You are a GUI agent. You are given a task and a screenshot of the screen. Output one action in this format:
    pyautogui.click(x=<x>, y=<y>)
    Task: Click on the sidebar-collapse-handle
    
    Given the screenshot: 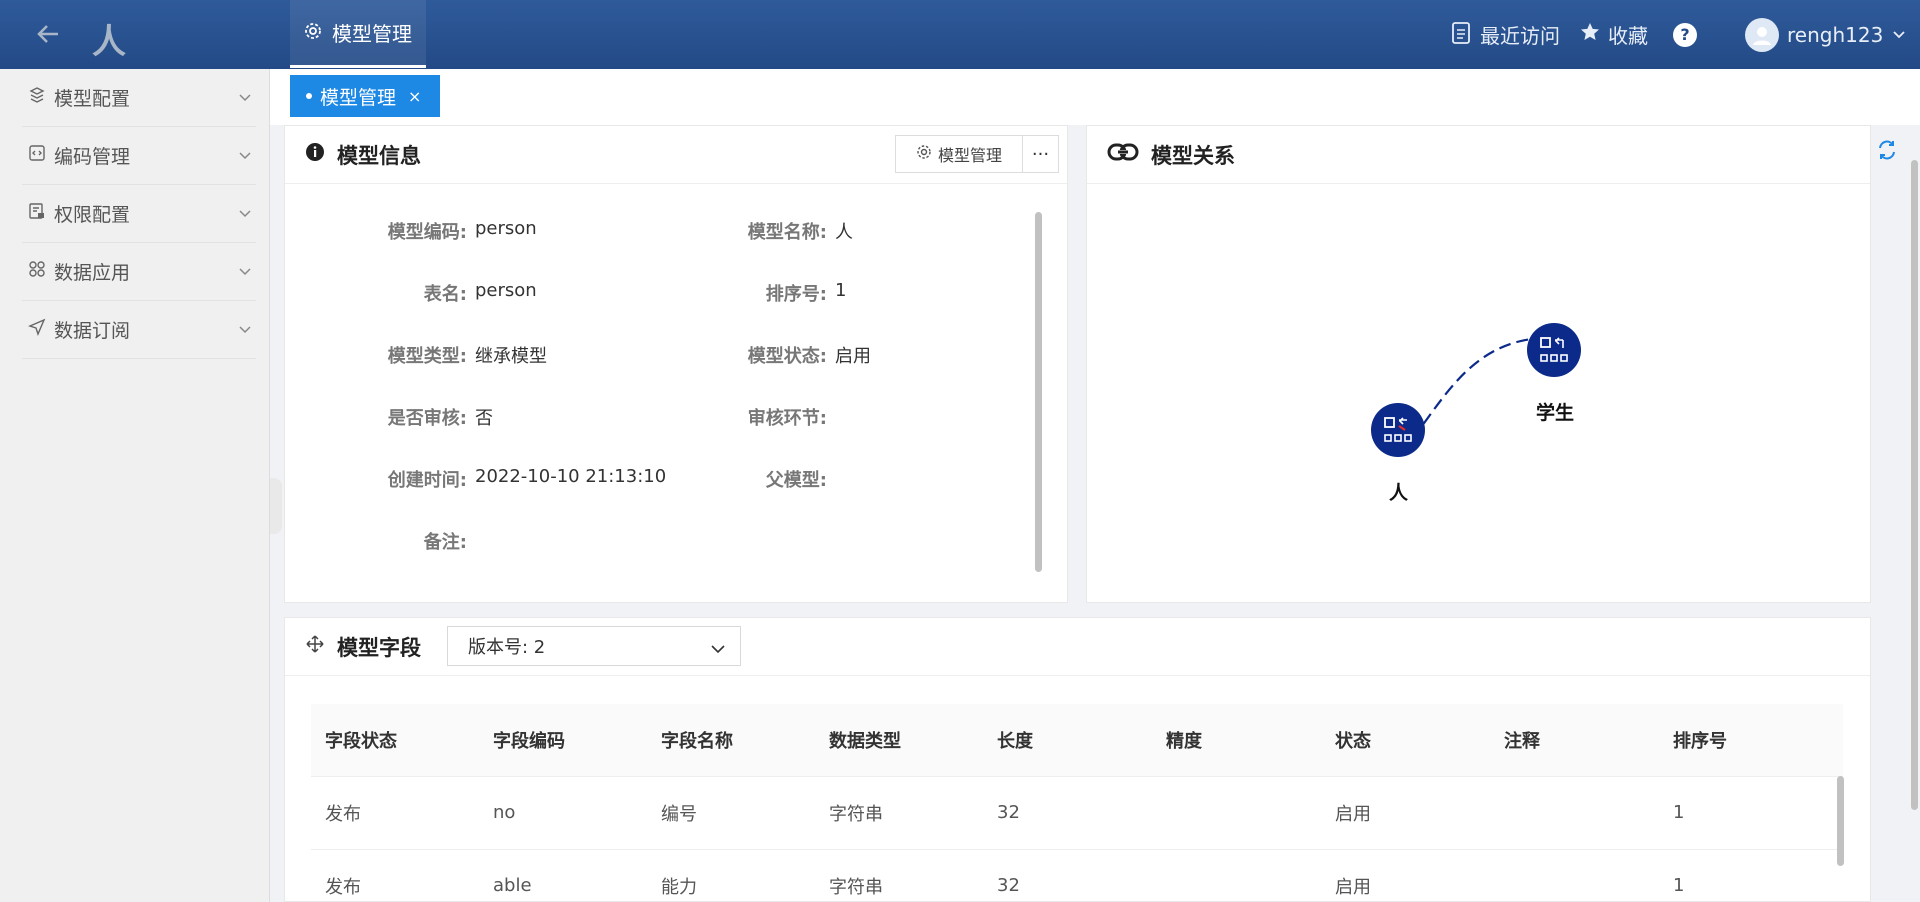 What is the action you would take?
    pyautogui.click(x=276, y=506)
    